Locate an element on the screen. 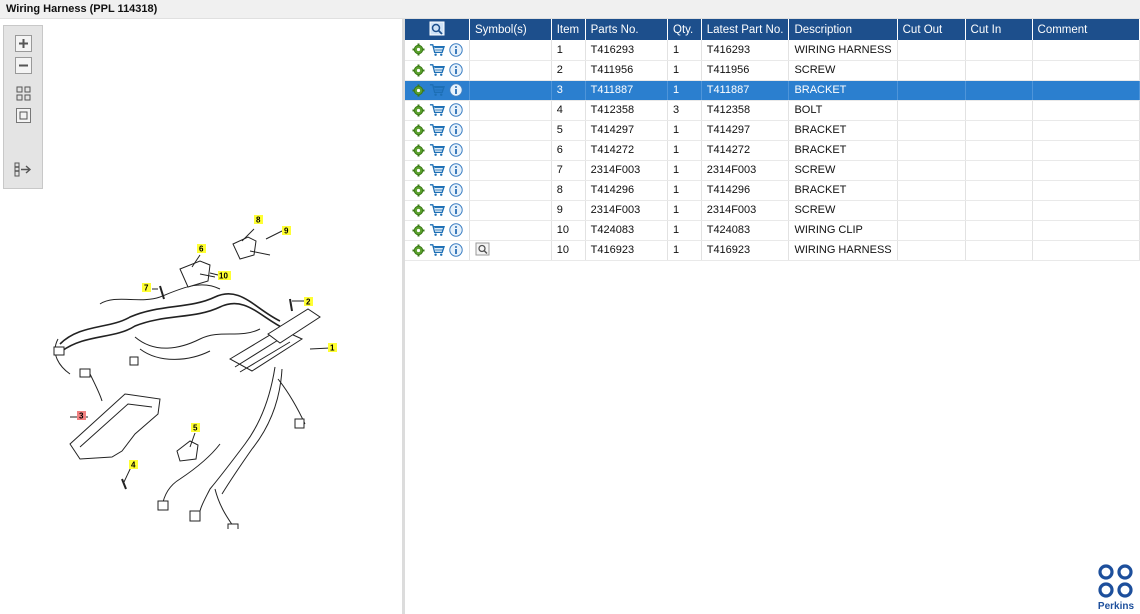 The height and width of the screenshot is (614, 1140). table-row: 5 T414297 1 T414297 BRACKET is located at coordinates (772, 130).